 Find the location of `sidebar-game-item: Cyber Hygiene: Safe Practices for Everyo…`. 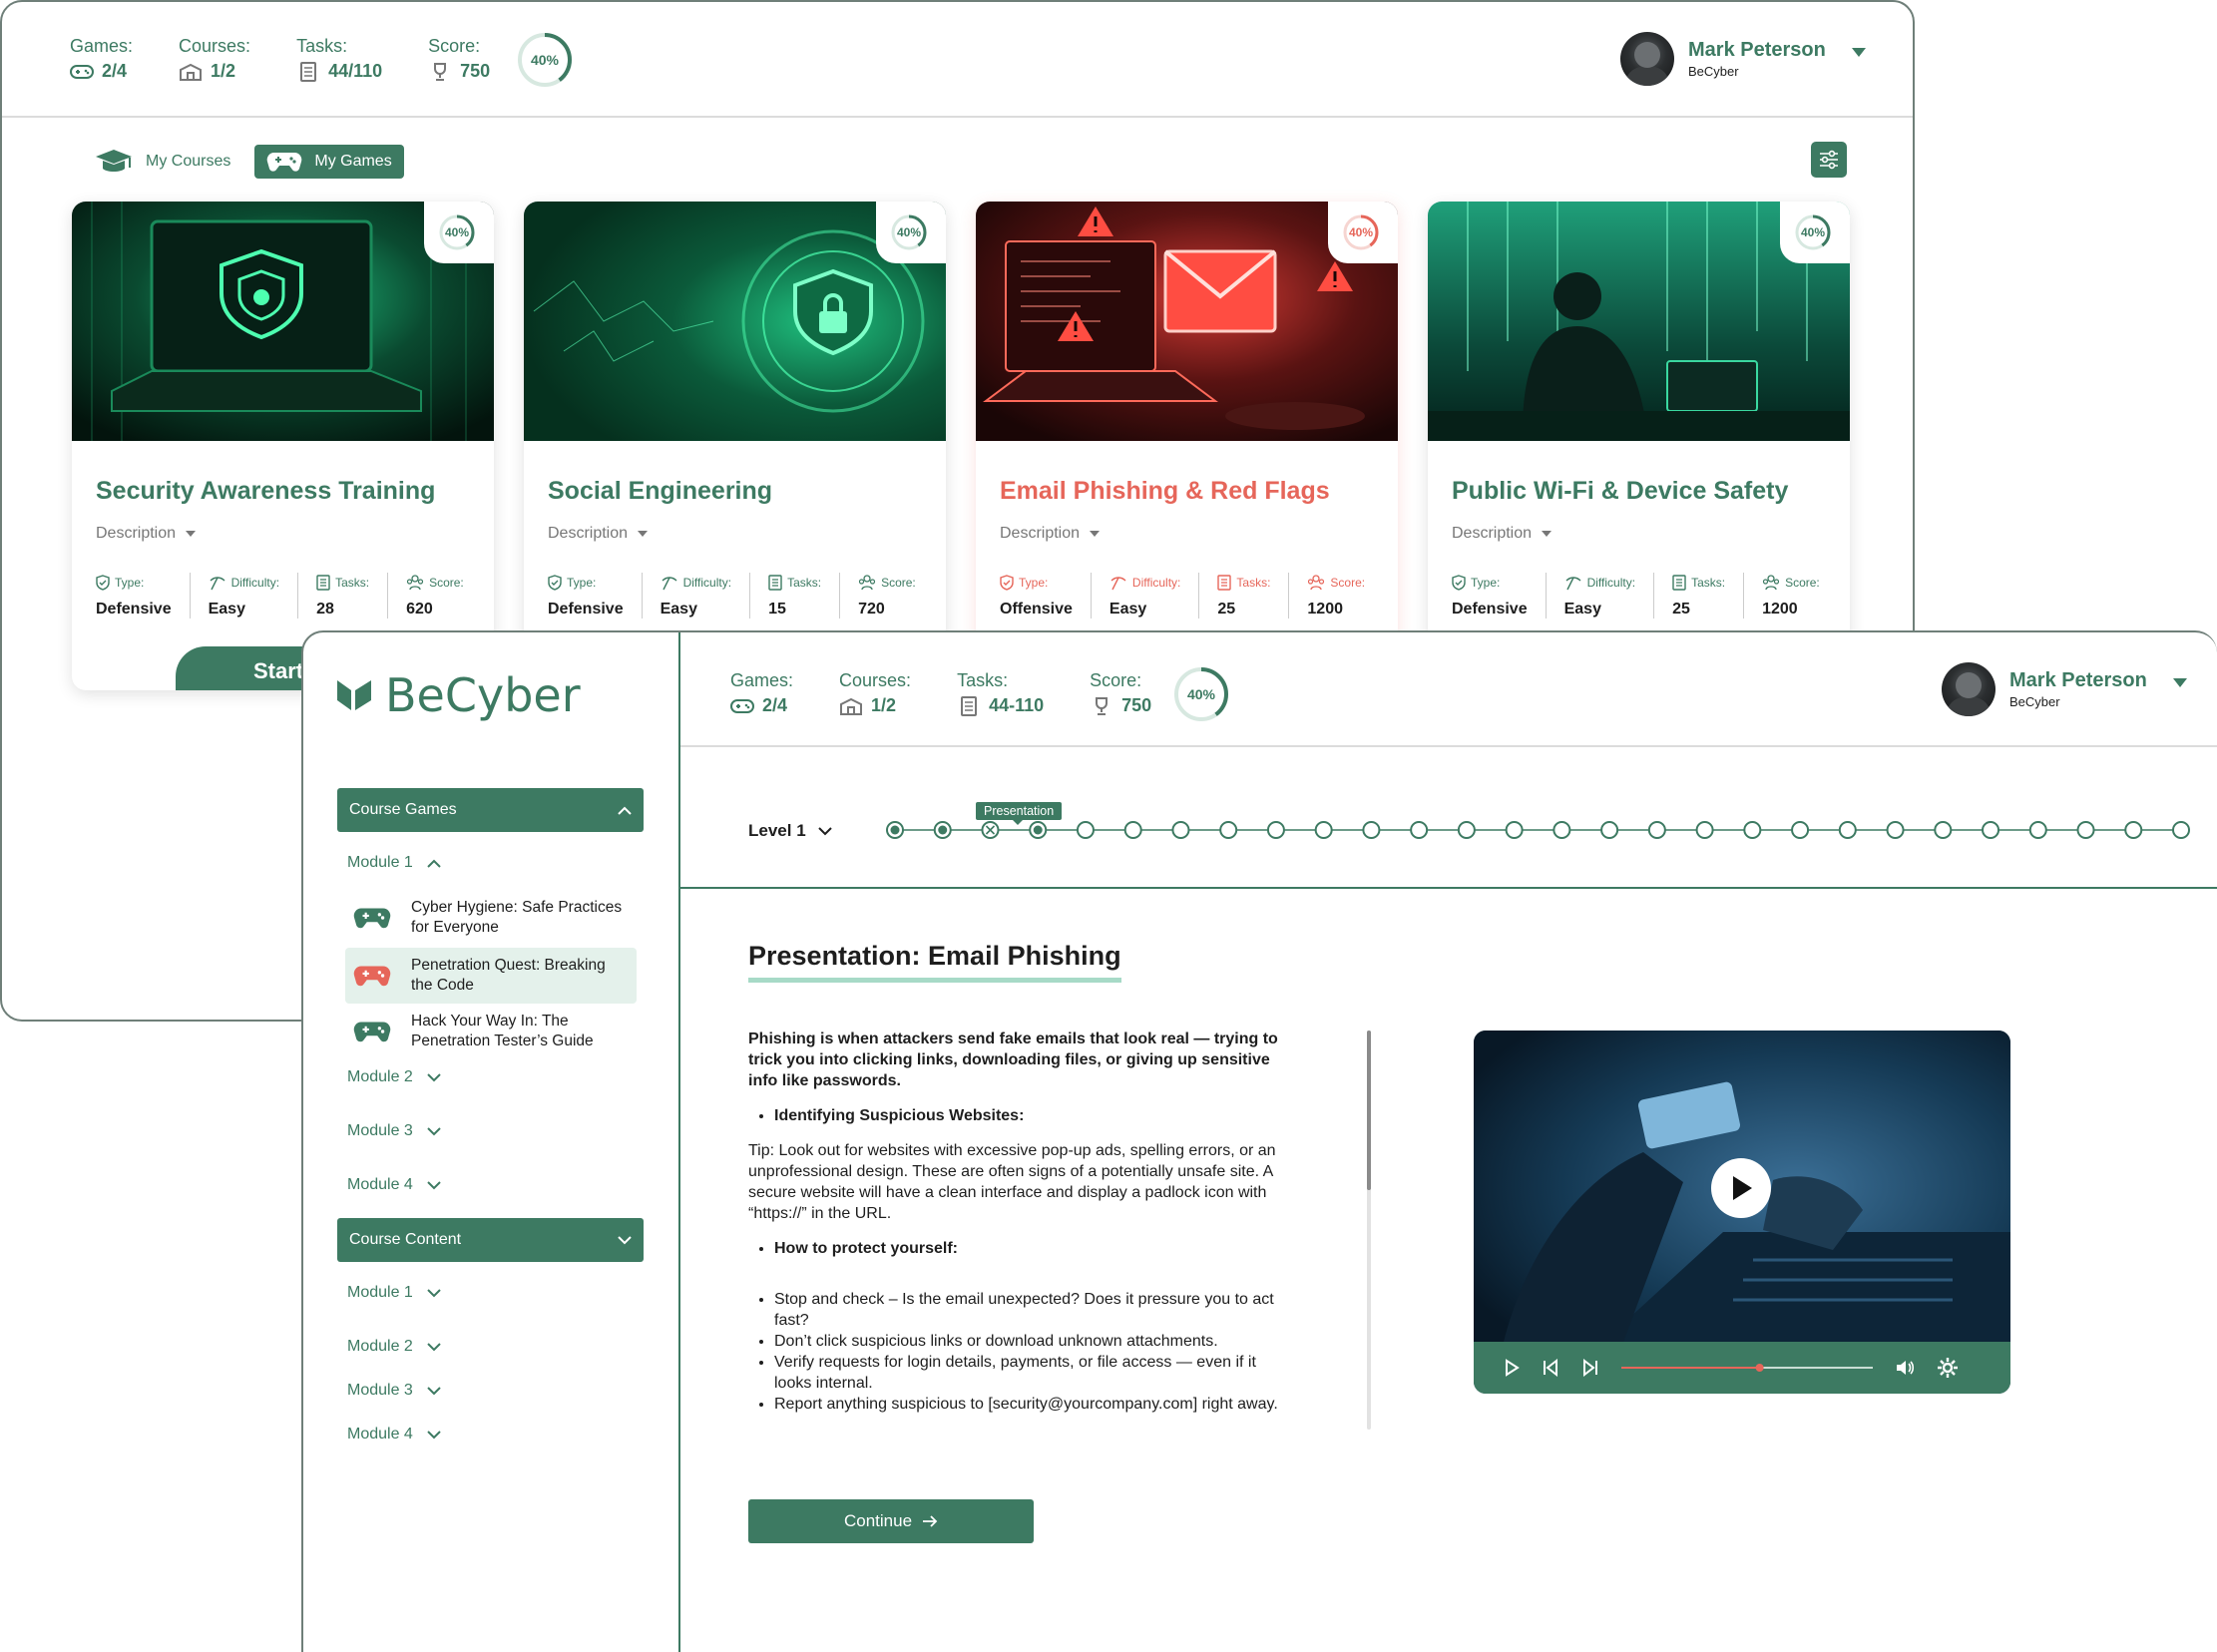

sidebar-game-item: Cyber Hygiene: Safe Practices for Everyo… is located at coordinates (491, 918).